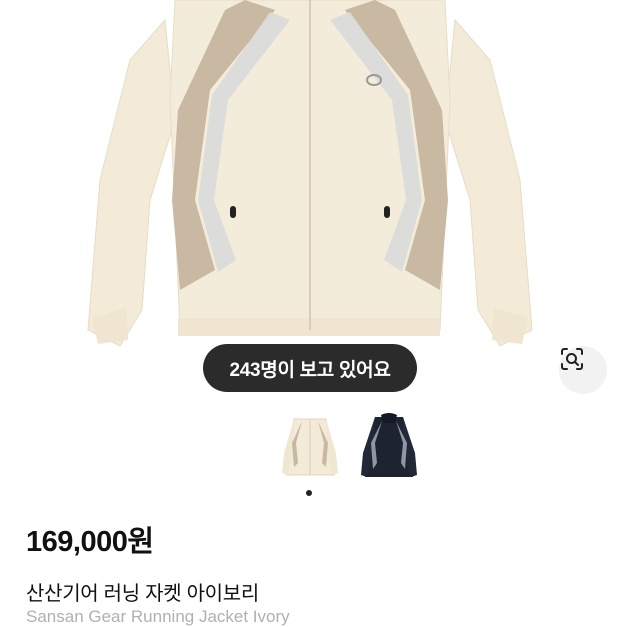 Image resolution: width=620 pixels, height=627 pixels. What do you see at coordinates (389, 445) in the screenshot?
I see `navy-jacket-thumbnail` at bounding box center [389, 445].